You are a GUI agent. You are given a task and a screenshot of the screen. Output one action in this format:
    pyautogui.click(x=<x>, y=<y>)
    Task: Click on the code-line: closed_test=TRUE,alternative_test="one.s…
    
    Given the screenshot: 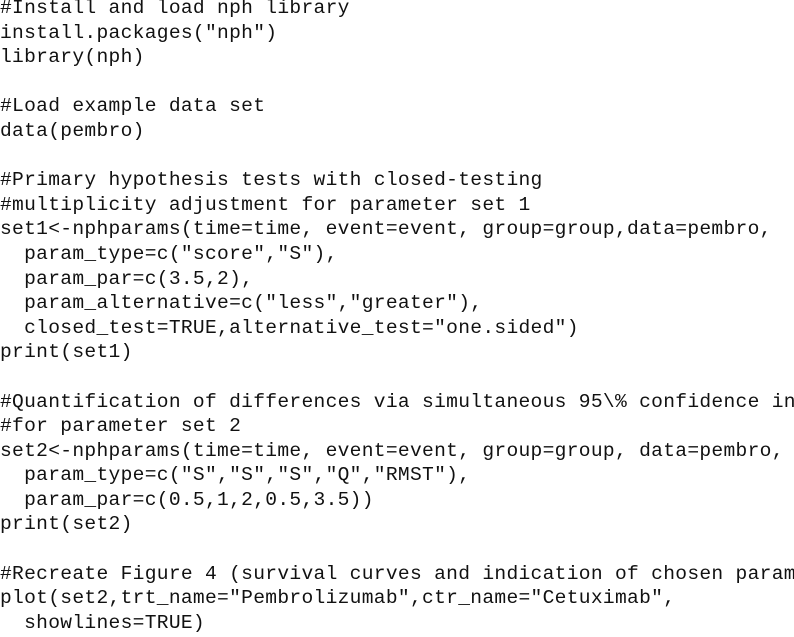 What is the action you would take?
    pyautogui.click(x=289, y=327)
    